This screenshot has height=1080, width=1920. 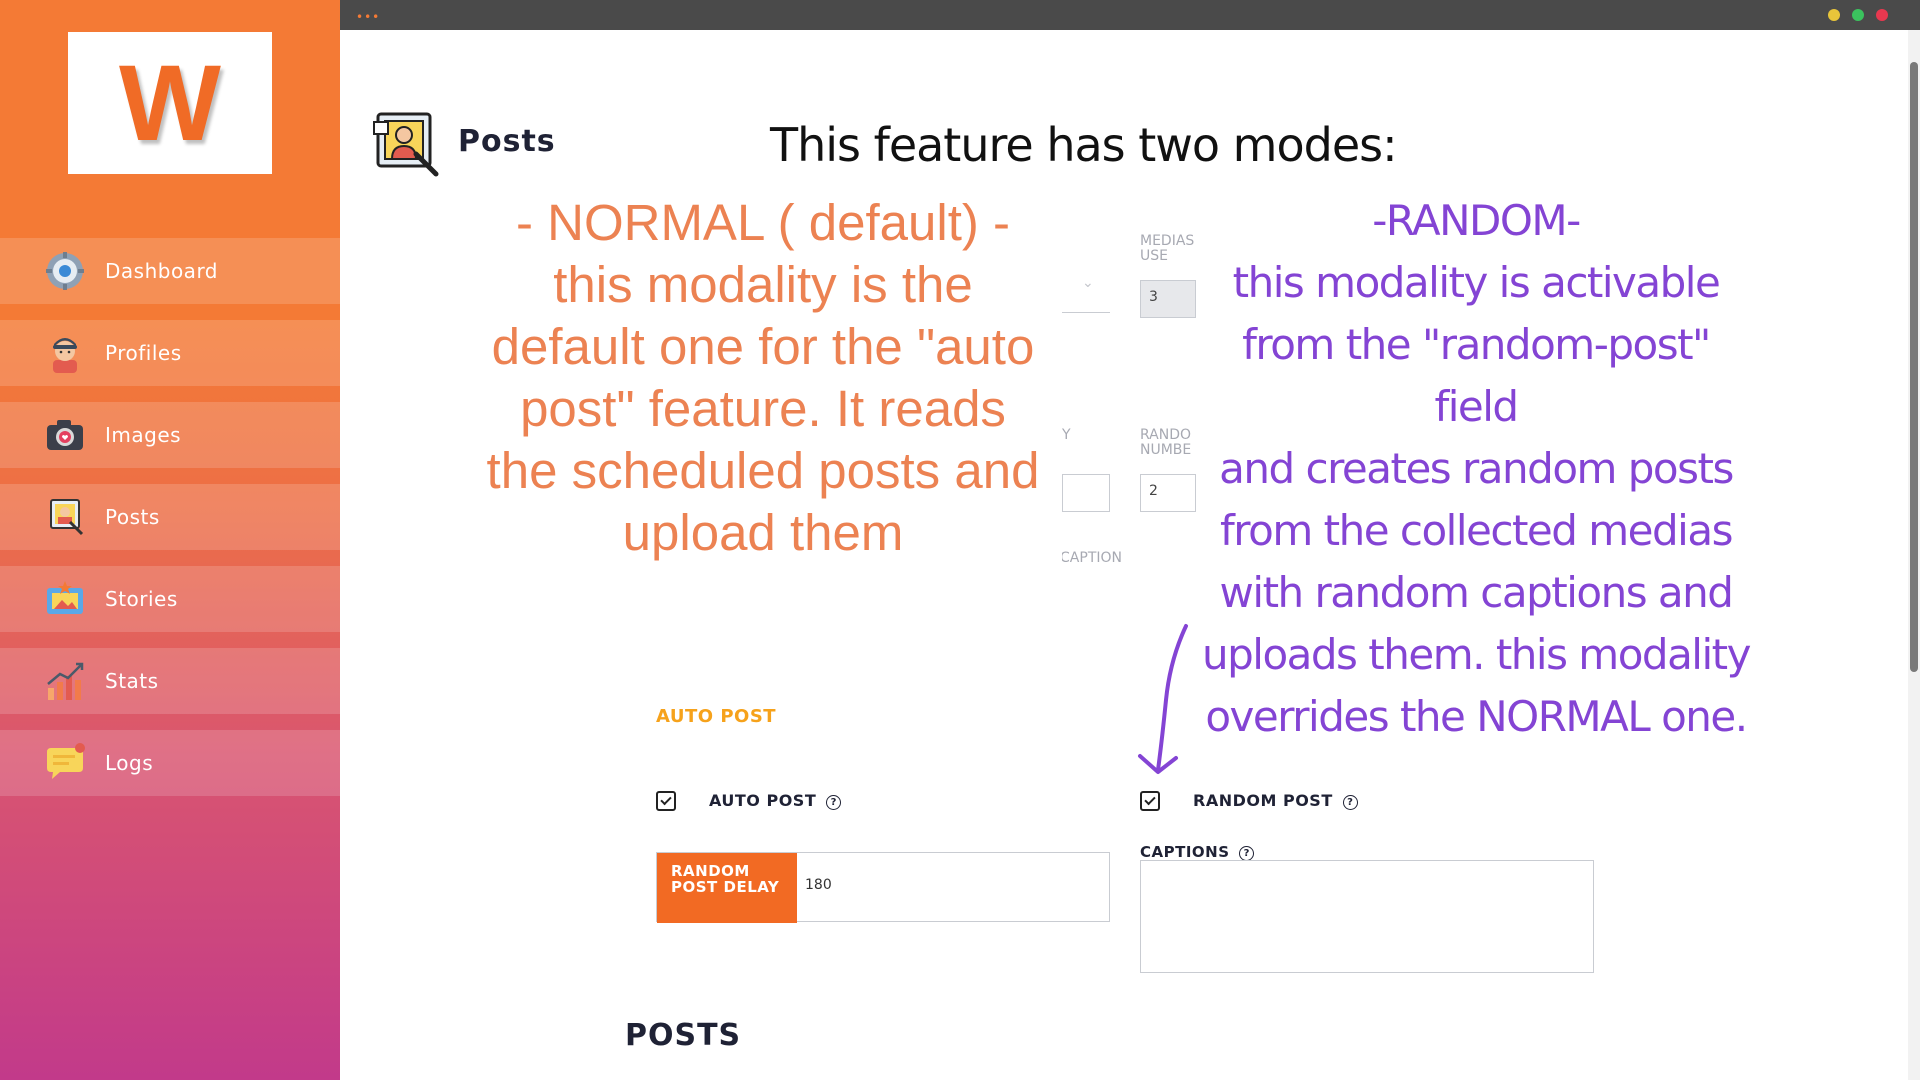 What do you see at coordinates (66, 761) in the screenshot?
I see `logs-icon` at bounding box center [66, 761].